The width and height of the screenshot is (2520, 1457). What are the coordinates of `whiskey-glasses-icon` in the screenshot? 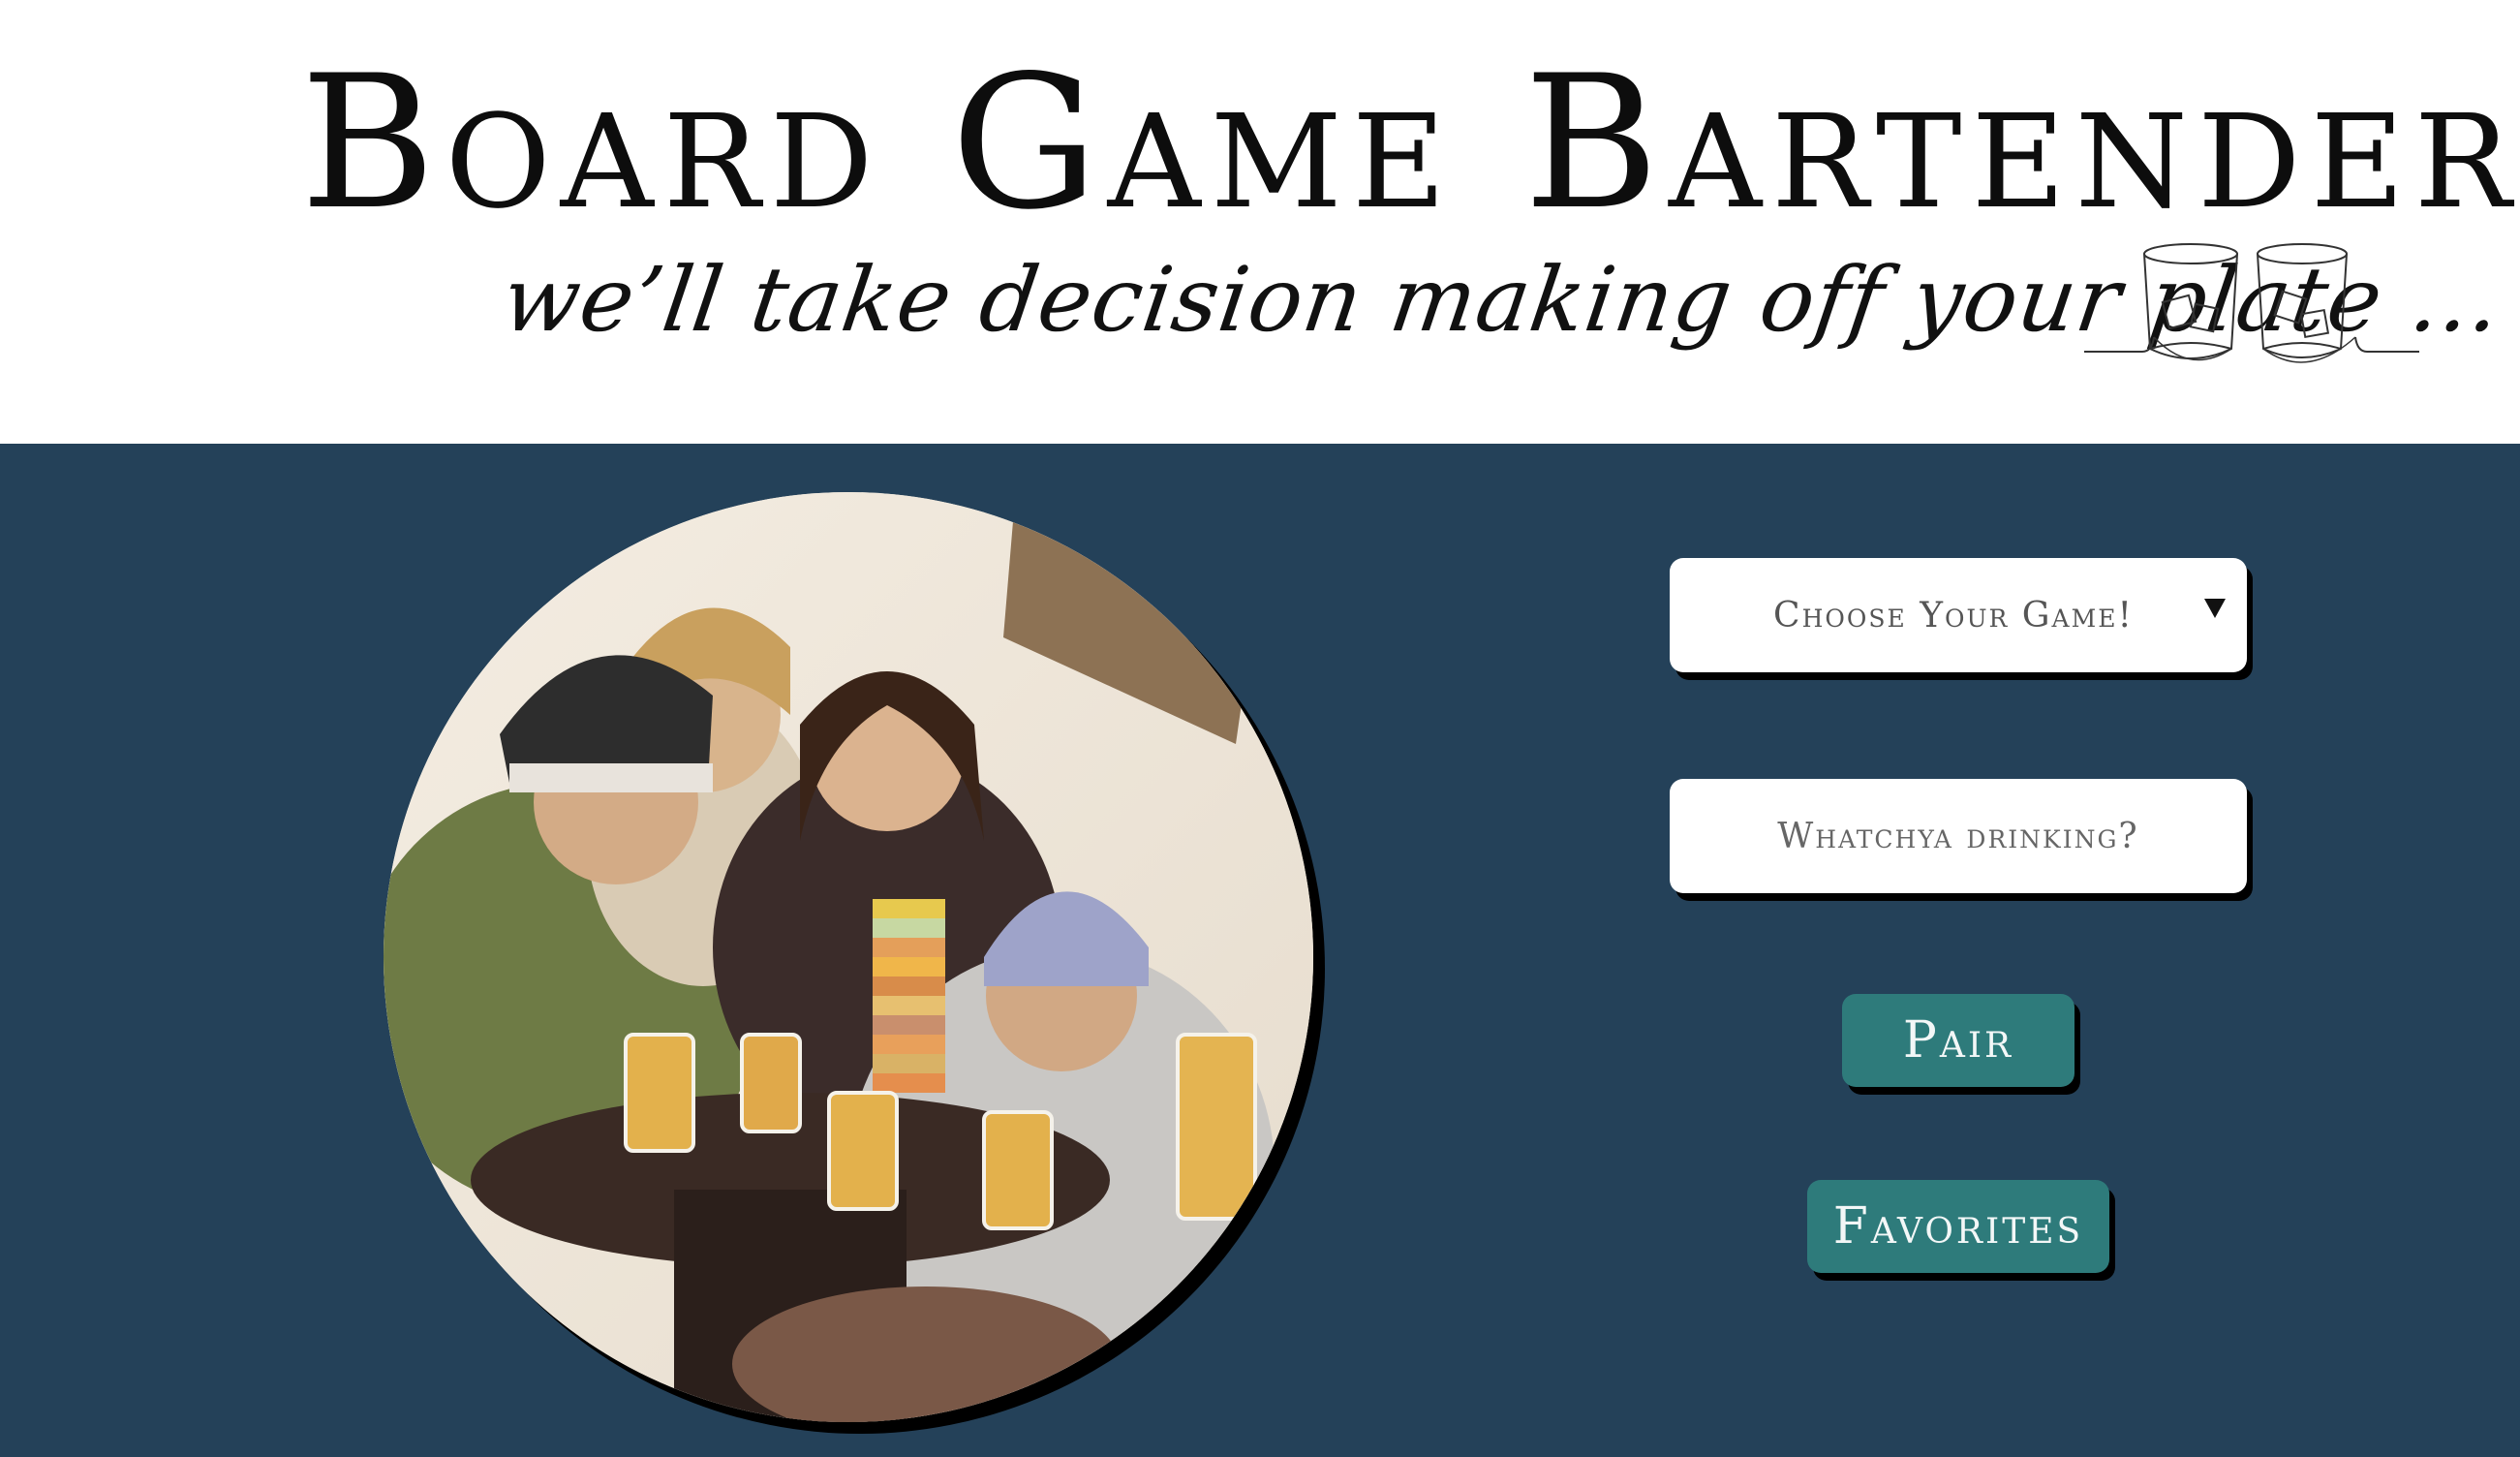 It's located at (2252, 303).